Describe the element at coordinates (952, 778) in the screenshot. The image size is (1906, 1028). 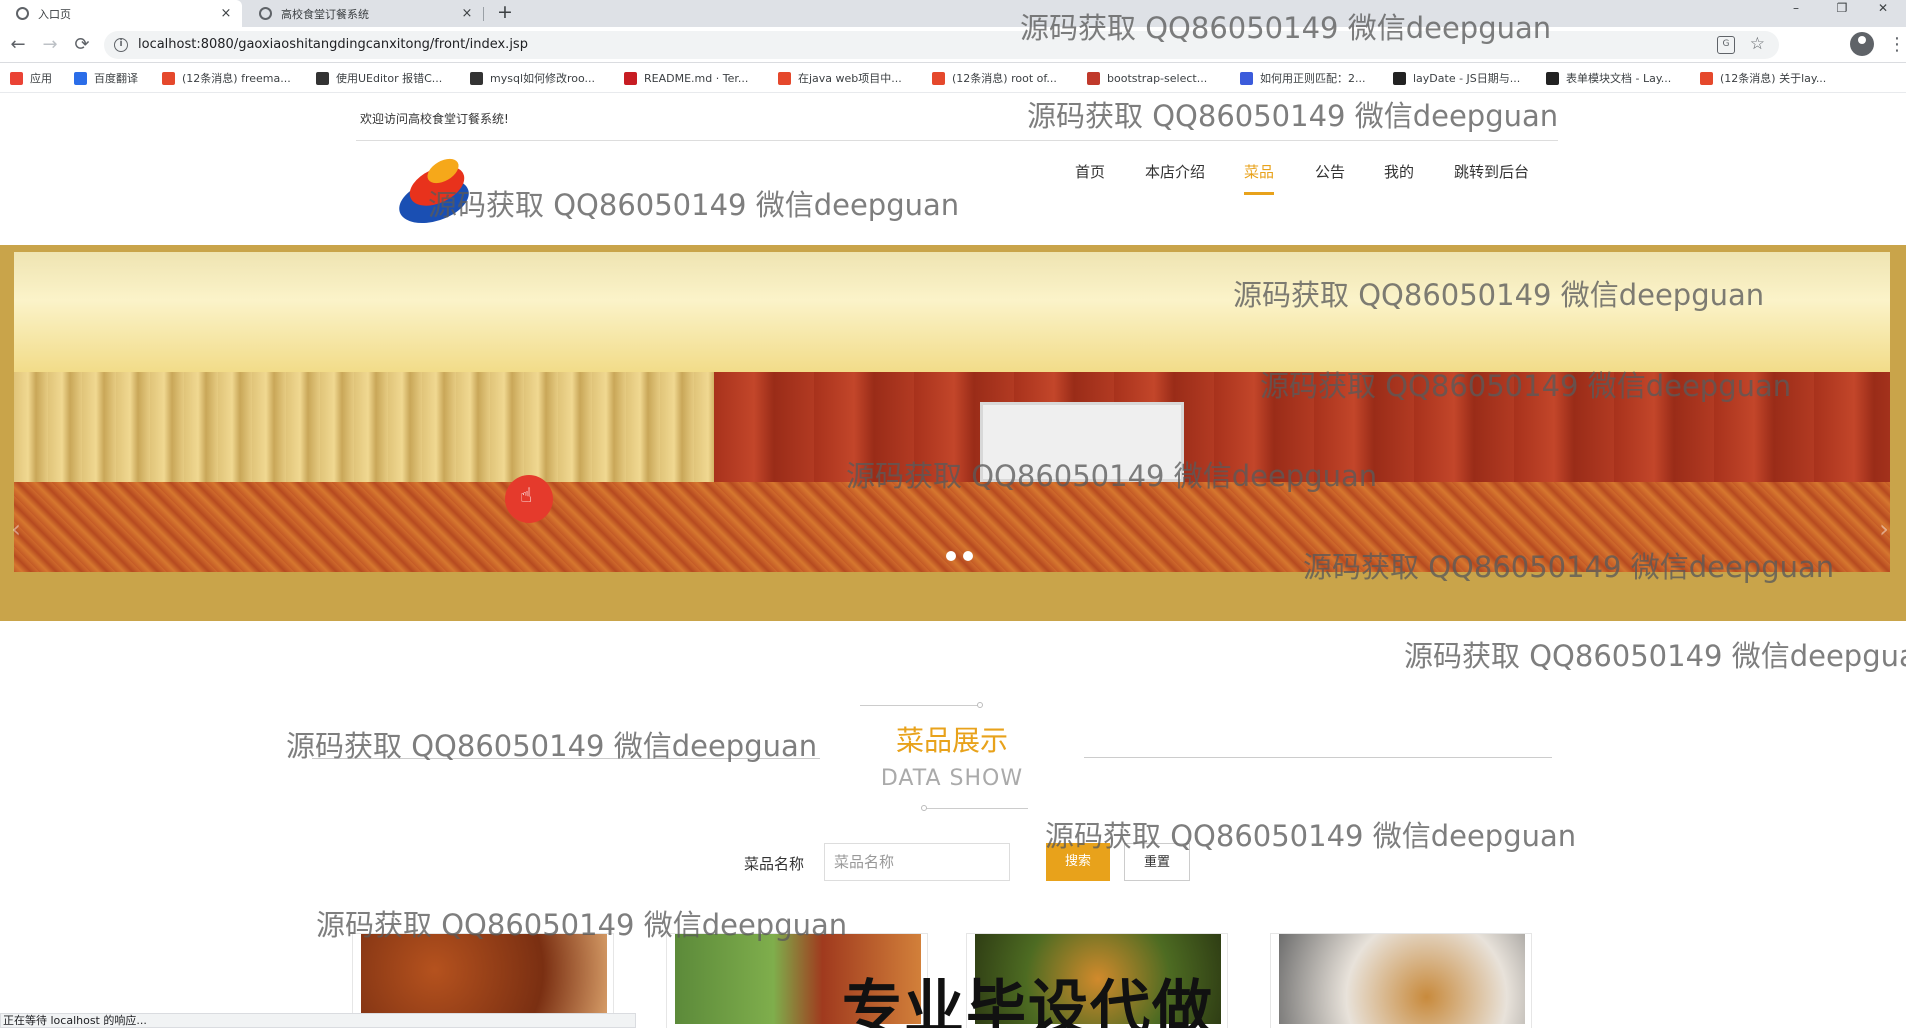
I see `section-subtitle: DATA SHOW` at that location.